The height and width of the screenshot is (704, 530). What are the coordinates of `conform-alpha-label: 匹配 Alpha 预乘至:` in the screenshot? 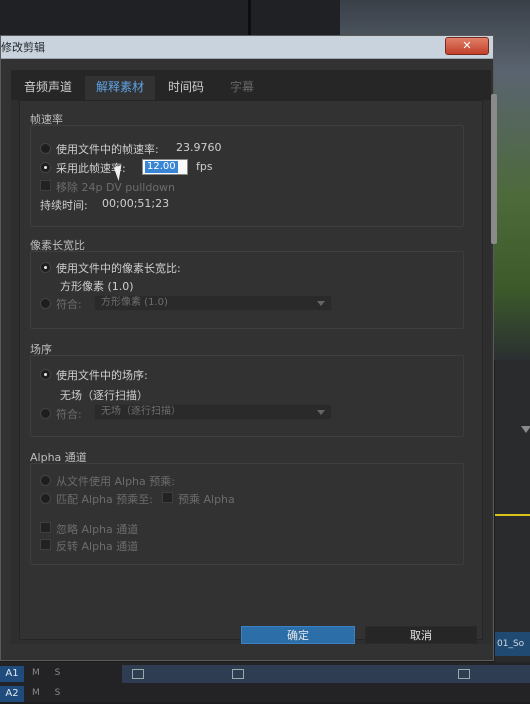 It's located at (104, 499).